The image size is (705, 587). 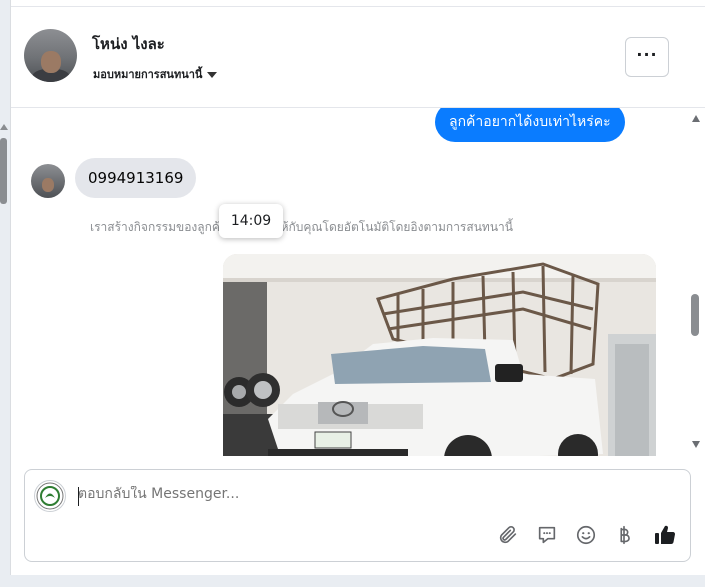 I want to click on contact-name: โหน่ง ไงละ, so click(x=128, y=44).